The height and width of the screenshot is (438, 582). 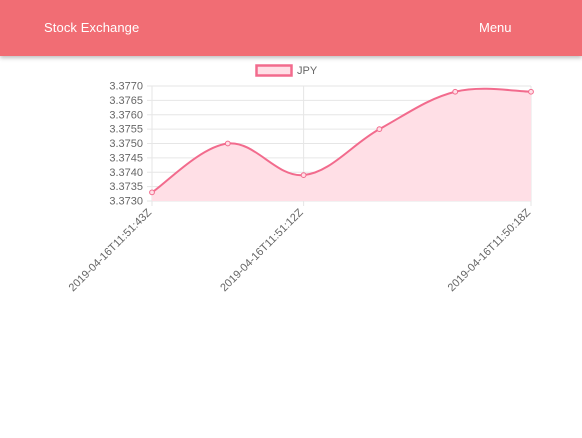 What do you see at coordinates (307, 71) in the screenshot?
I see `legend-label-jpy: JPY` at bounding box center [307, 71].